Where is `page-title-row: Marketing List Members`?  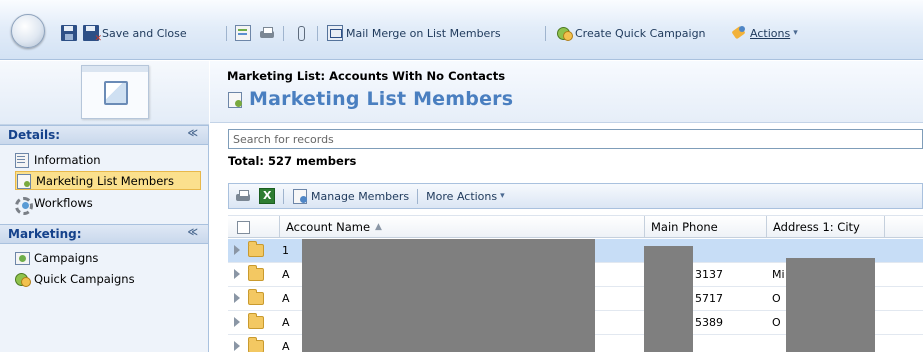 page-title-row: Marketing List Members is located at coordinates (370, 99).